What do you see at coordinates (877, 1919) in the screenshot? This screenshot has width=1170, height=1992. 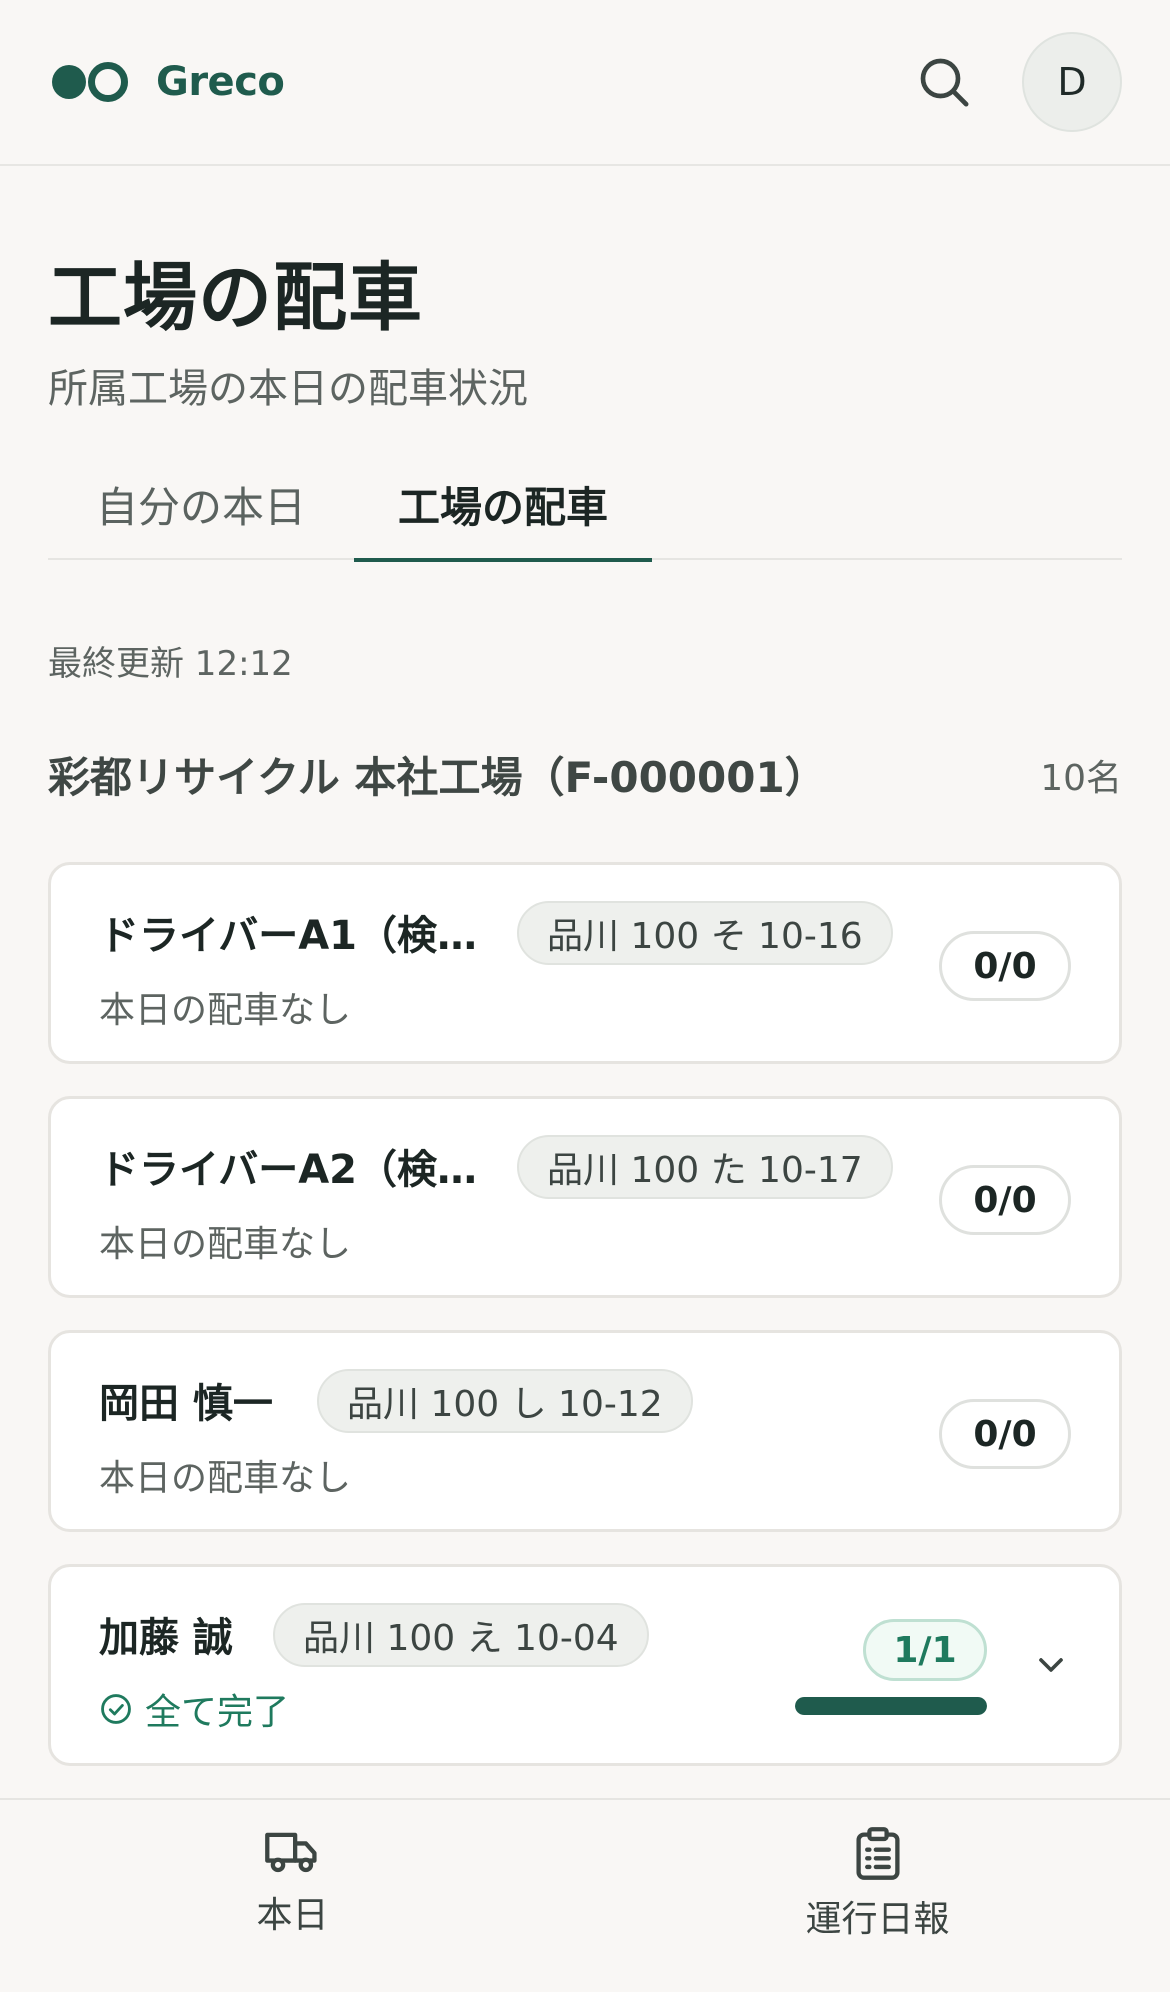 I see `nav-label: 運行日報` at bounding box center [877, 1919].